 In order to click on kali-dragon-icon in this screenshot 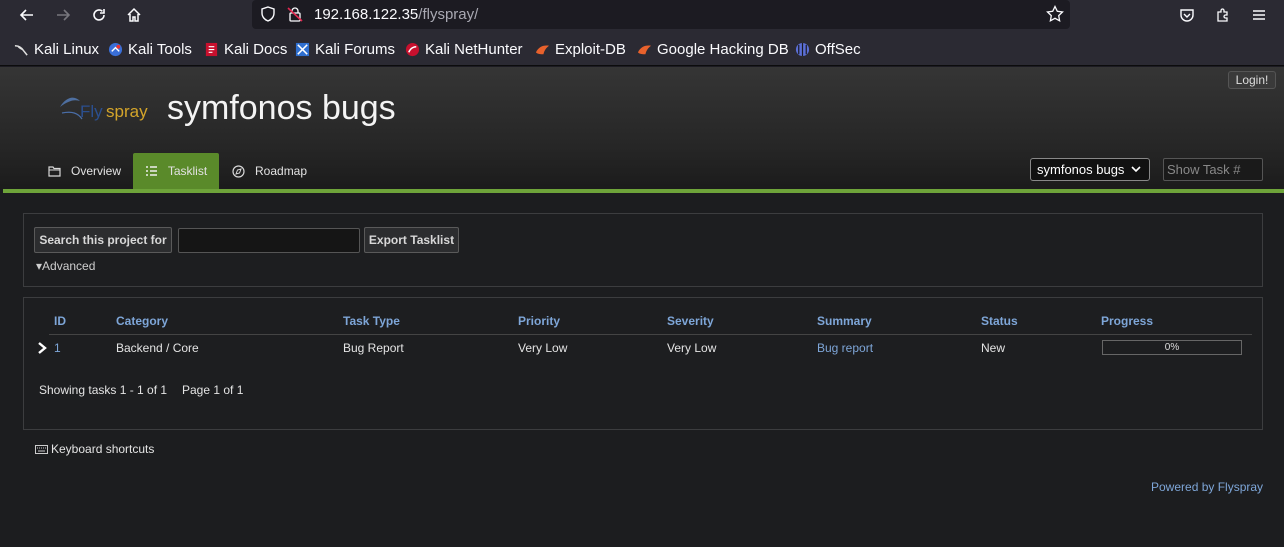, I will do `click(21, 50)`.